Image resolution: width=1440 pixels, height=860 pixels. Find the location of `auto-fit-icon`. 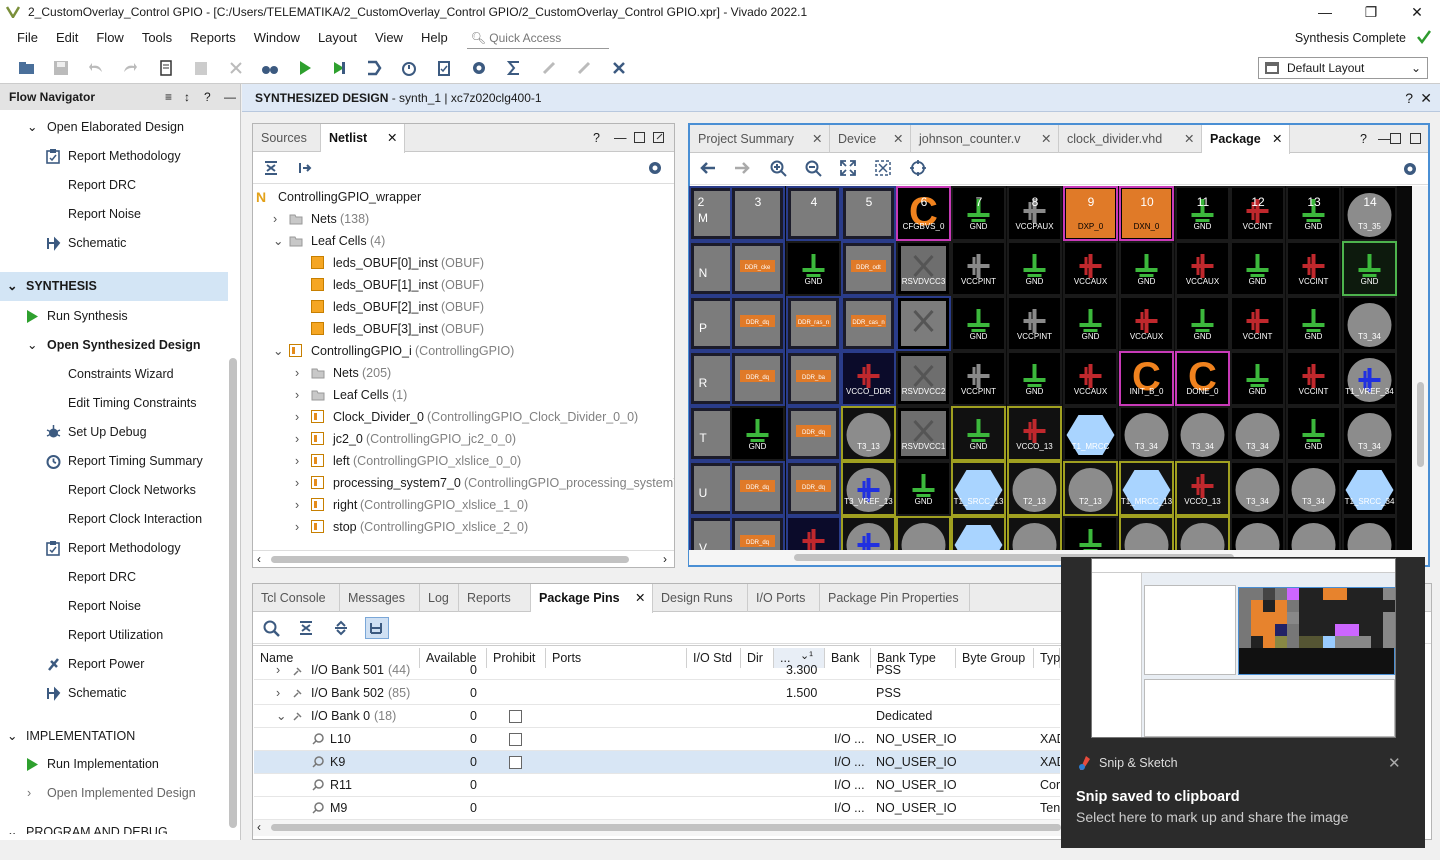

auto-fit-icon is located at coordinates (918, 168).